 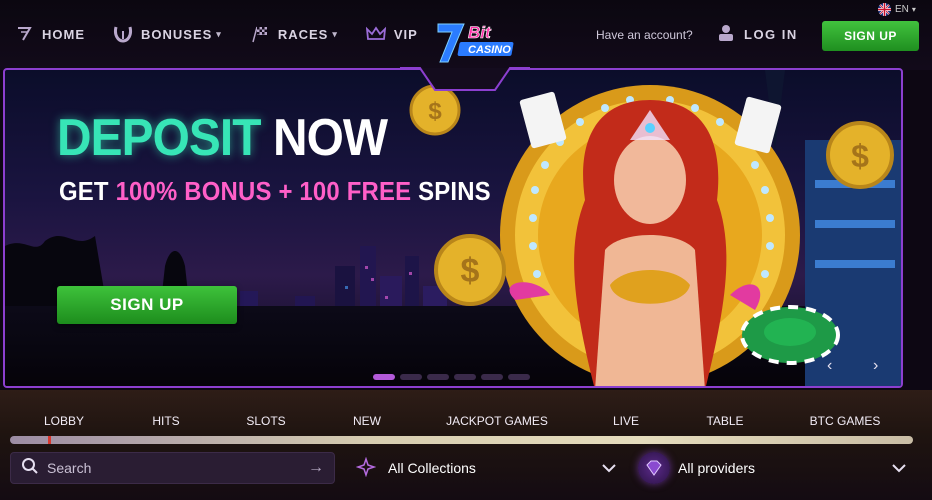 I want to click on svg-text: CASINO, so click(x=489, y=50).